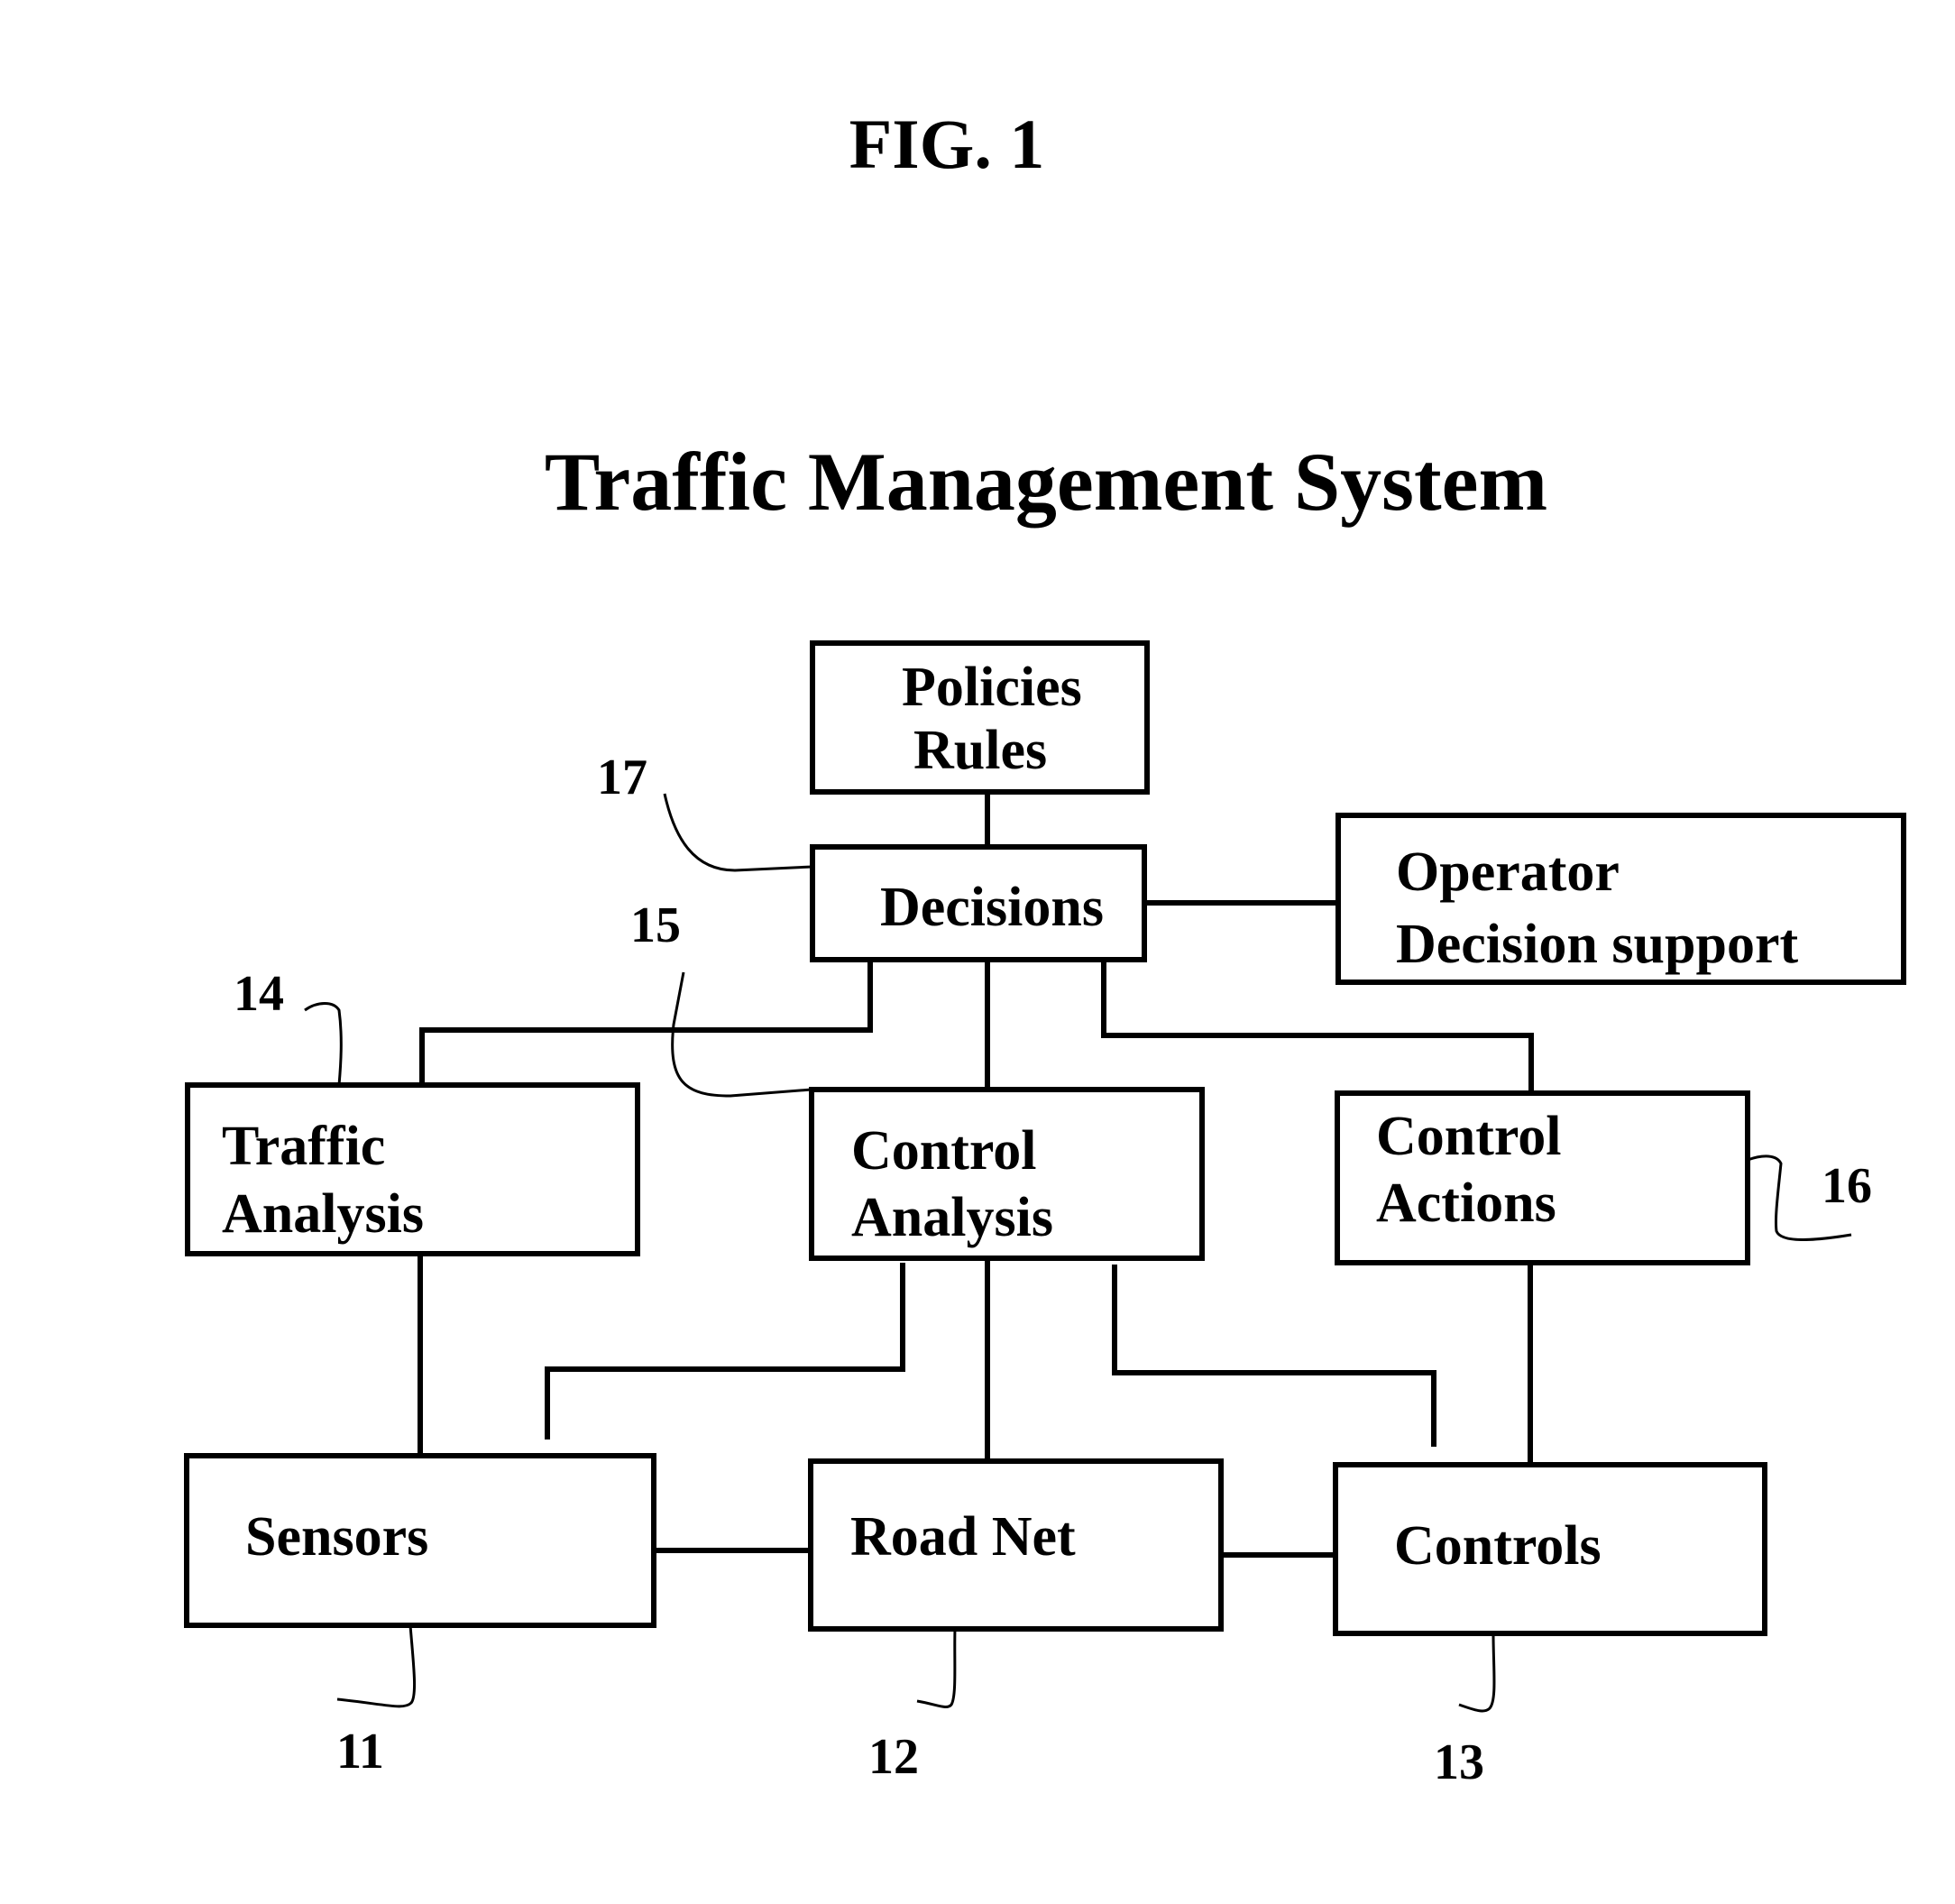  I want to click on operator-label: Operator, so click(1508, 872).